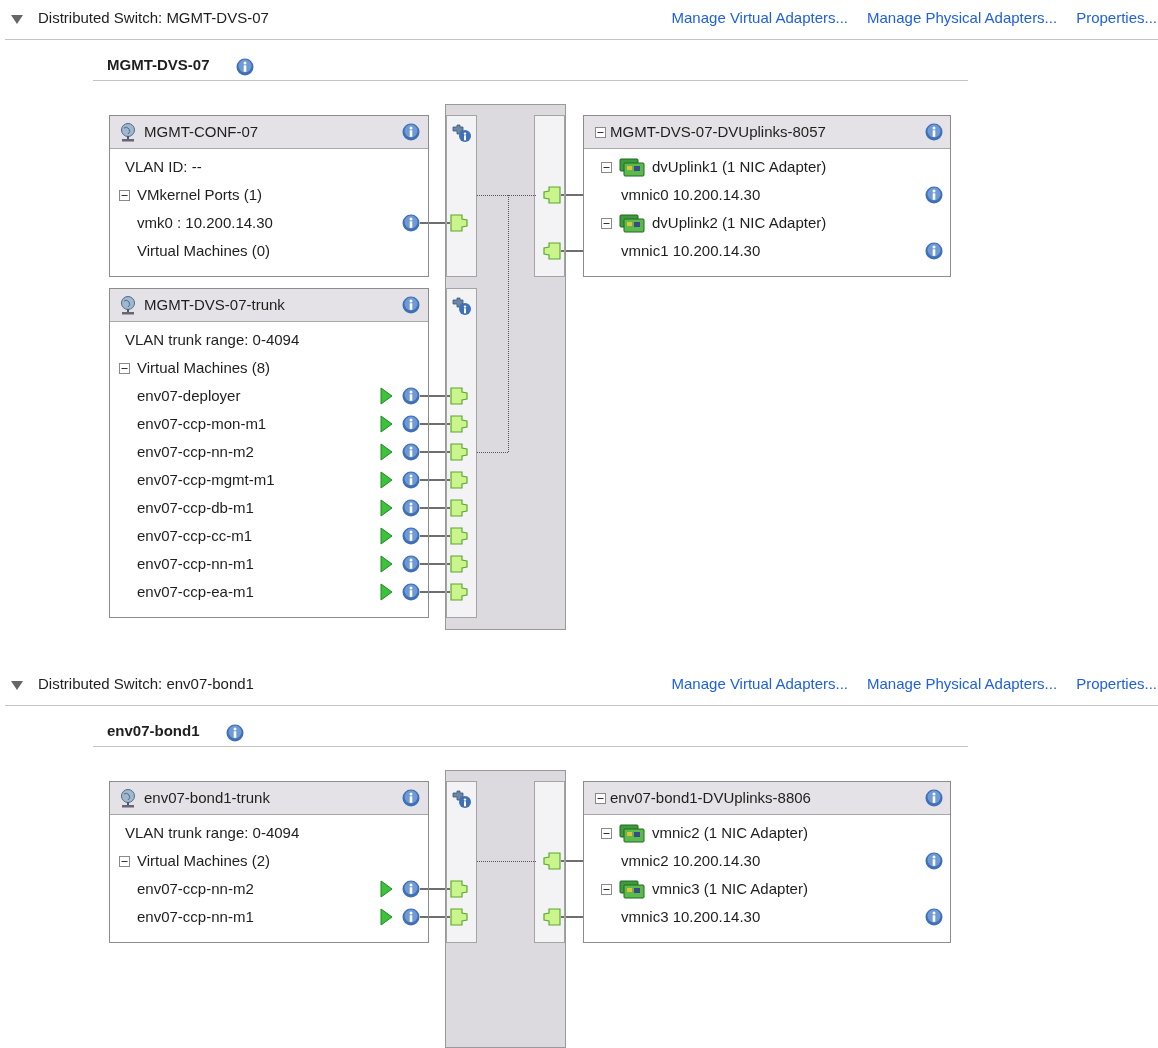 This screenshot has width=1158, height=1048. Describe the element at coordinates (204, 251) in the screenshot. I see `tree-item-label: Virtual Machines (0)` at that location.